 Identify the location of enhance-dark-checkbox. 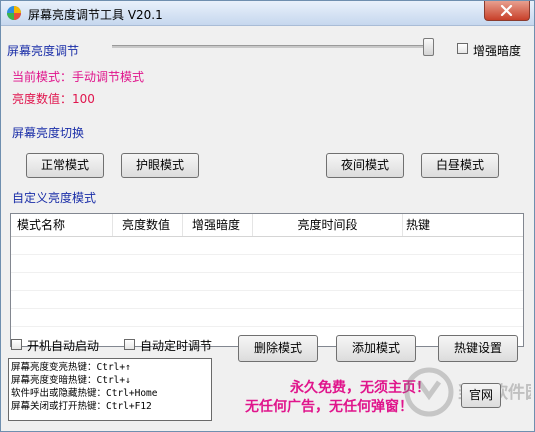
(462, 48).